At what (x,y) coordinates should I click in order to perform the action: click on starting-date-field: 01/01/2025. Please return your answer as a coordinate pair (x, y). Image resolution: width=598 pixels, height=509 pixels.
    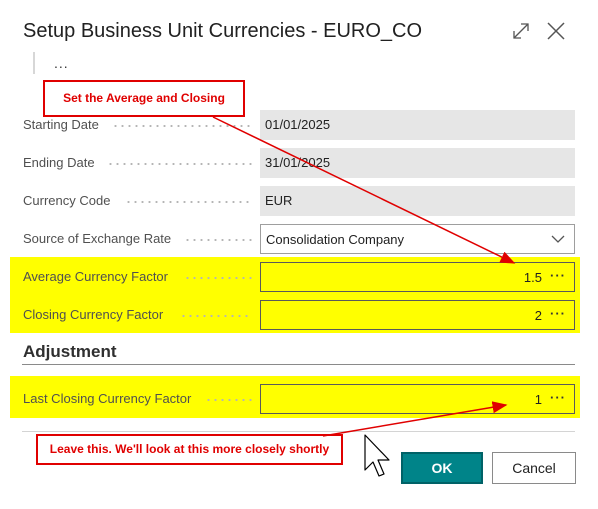
    Looking at the image, I should click on (417, 125).